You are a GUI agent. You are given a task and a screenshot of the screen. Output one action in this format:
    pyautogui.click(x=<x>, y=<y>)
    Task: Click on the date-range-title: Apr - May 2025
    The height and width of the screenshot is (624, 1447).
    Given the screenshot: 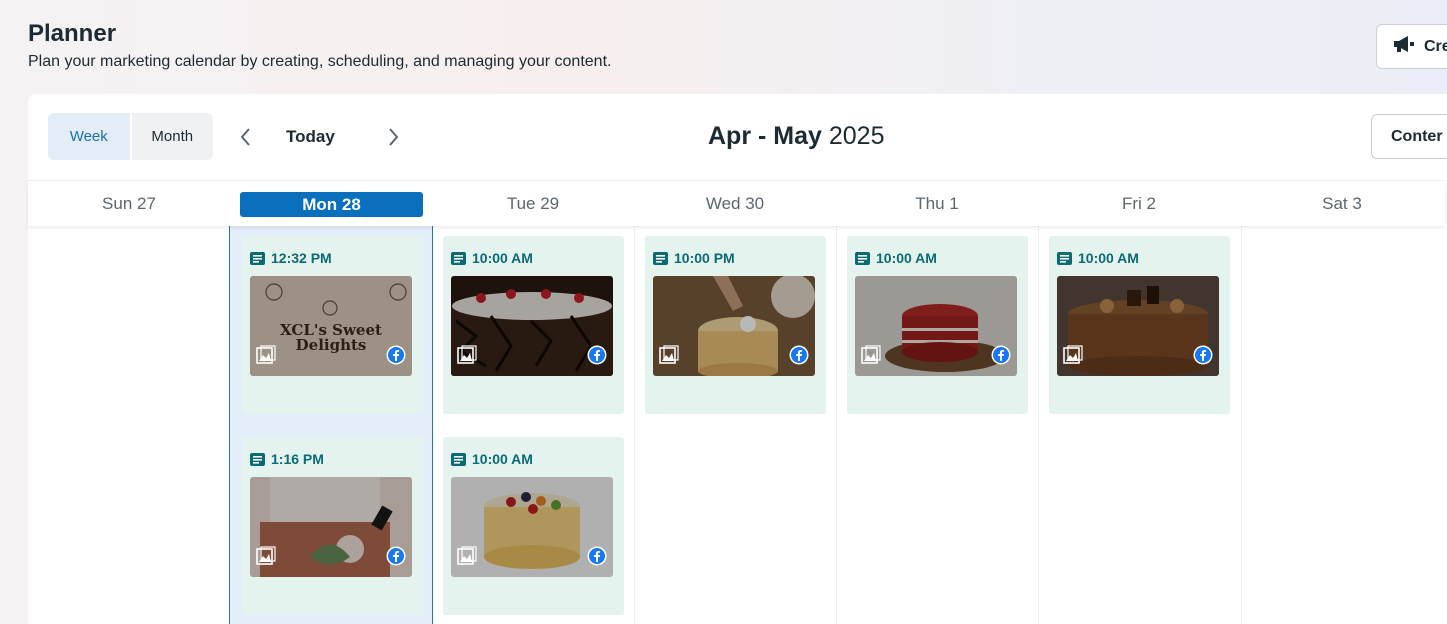 What is the action you would take?
    pyautogui.click(x=796, y=136)
    